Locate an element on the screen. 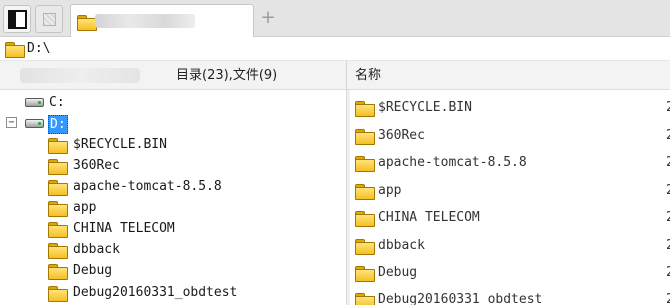 The height and width of the screenshot is (305, 670). list-item-name: 360Rec is located at coordinates (401, 135).